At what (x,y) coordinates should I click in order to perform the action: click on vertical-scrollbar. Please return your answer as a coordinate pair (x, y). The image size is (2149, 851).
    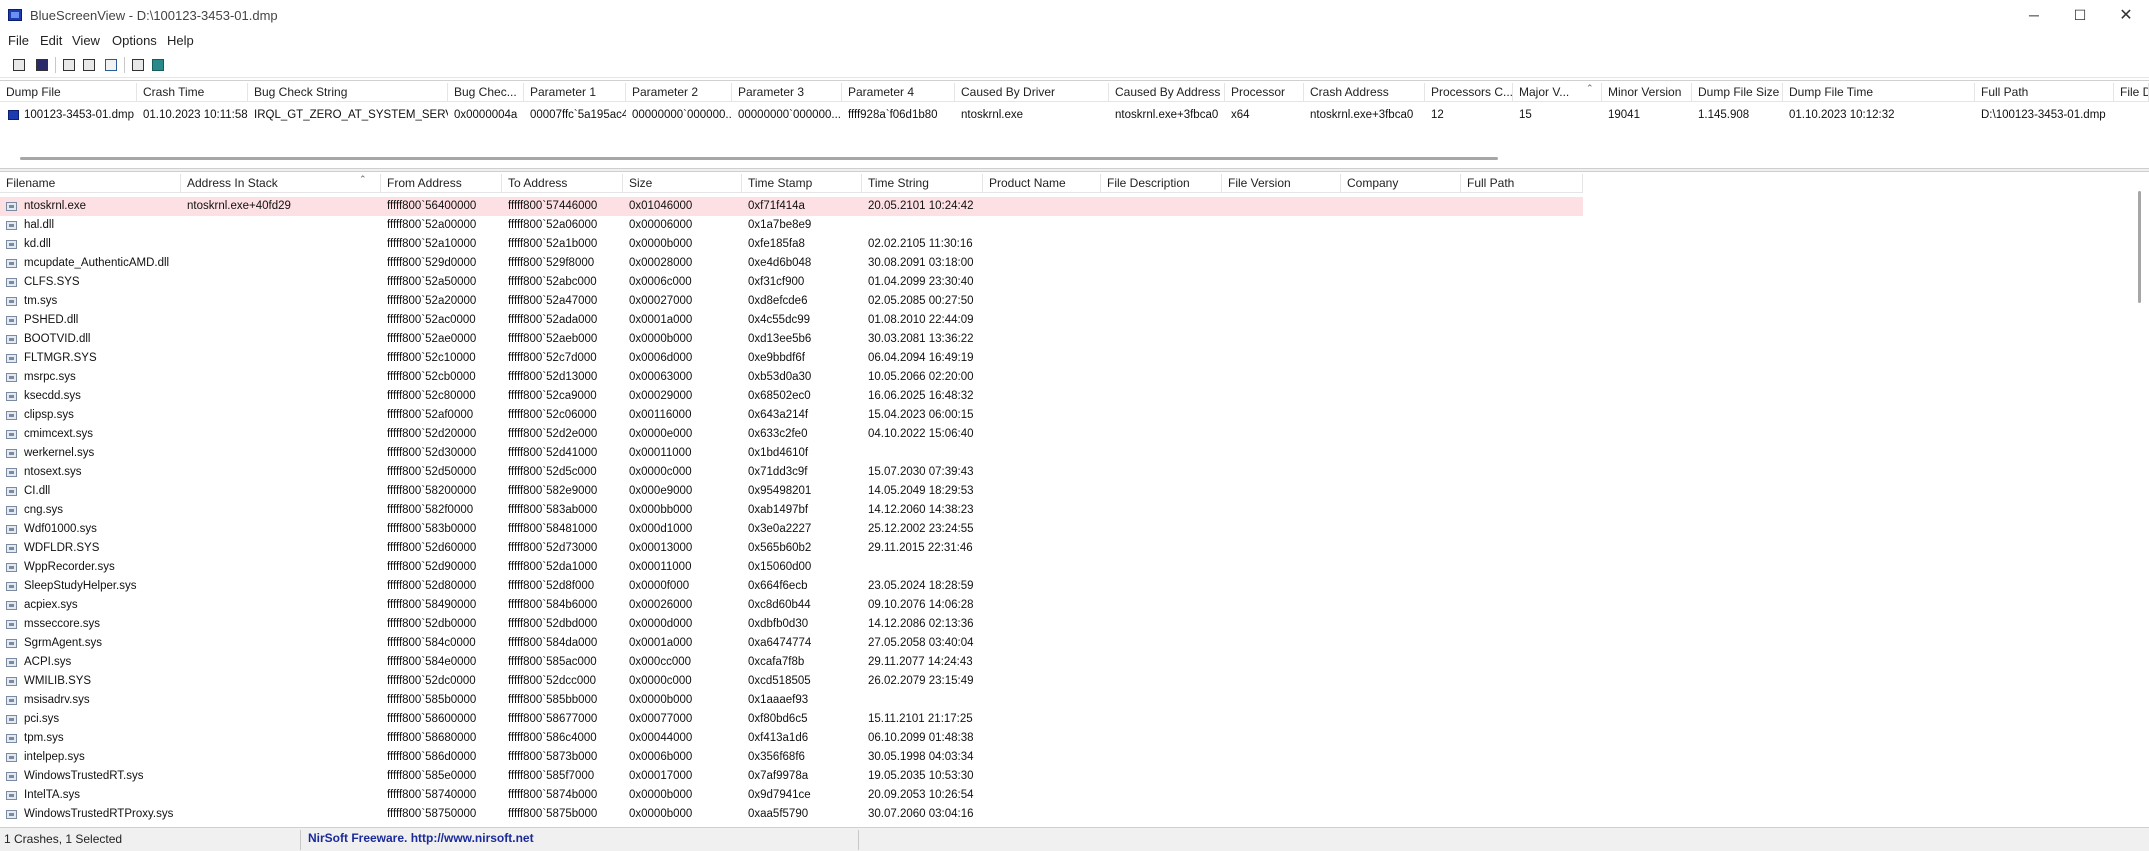
    Looking at the image, I should click on (2139, 247).